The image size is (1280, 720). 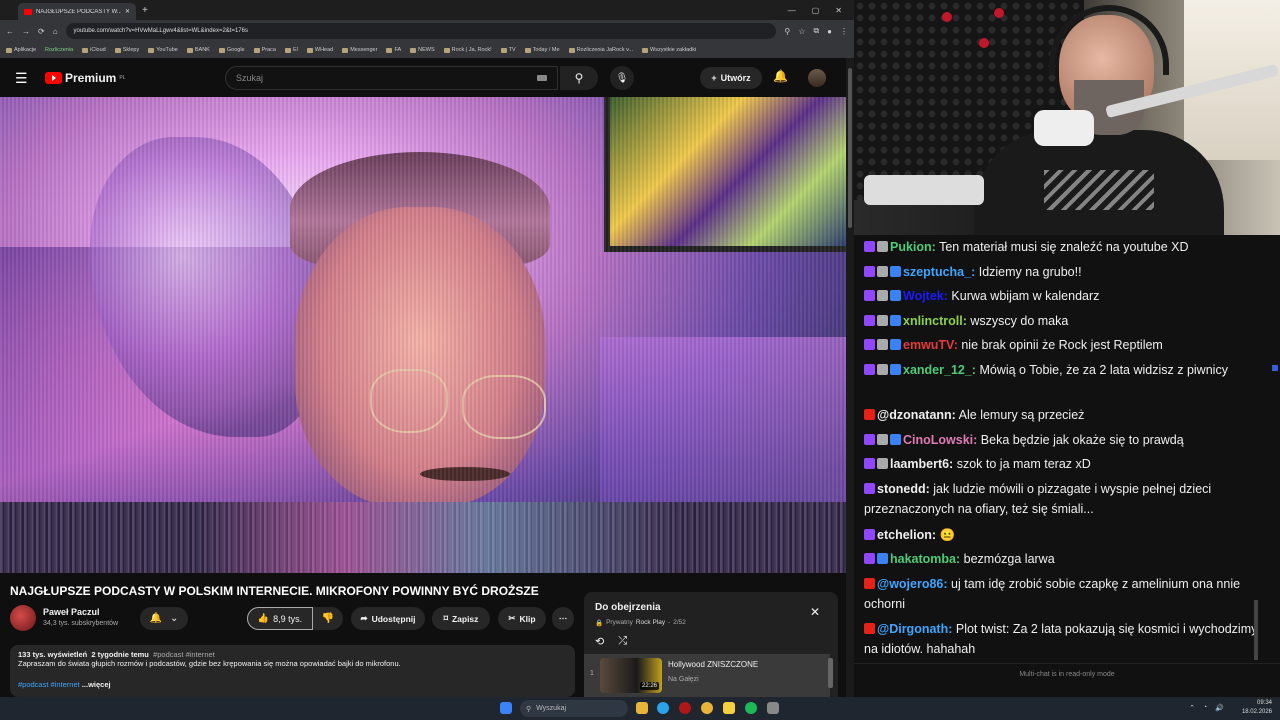 What do you see at coordinates (198, 50) in the screenshot?
I see `bookmark-item: BANK` at bounding box center [198, 50].